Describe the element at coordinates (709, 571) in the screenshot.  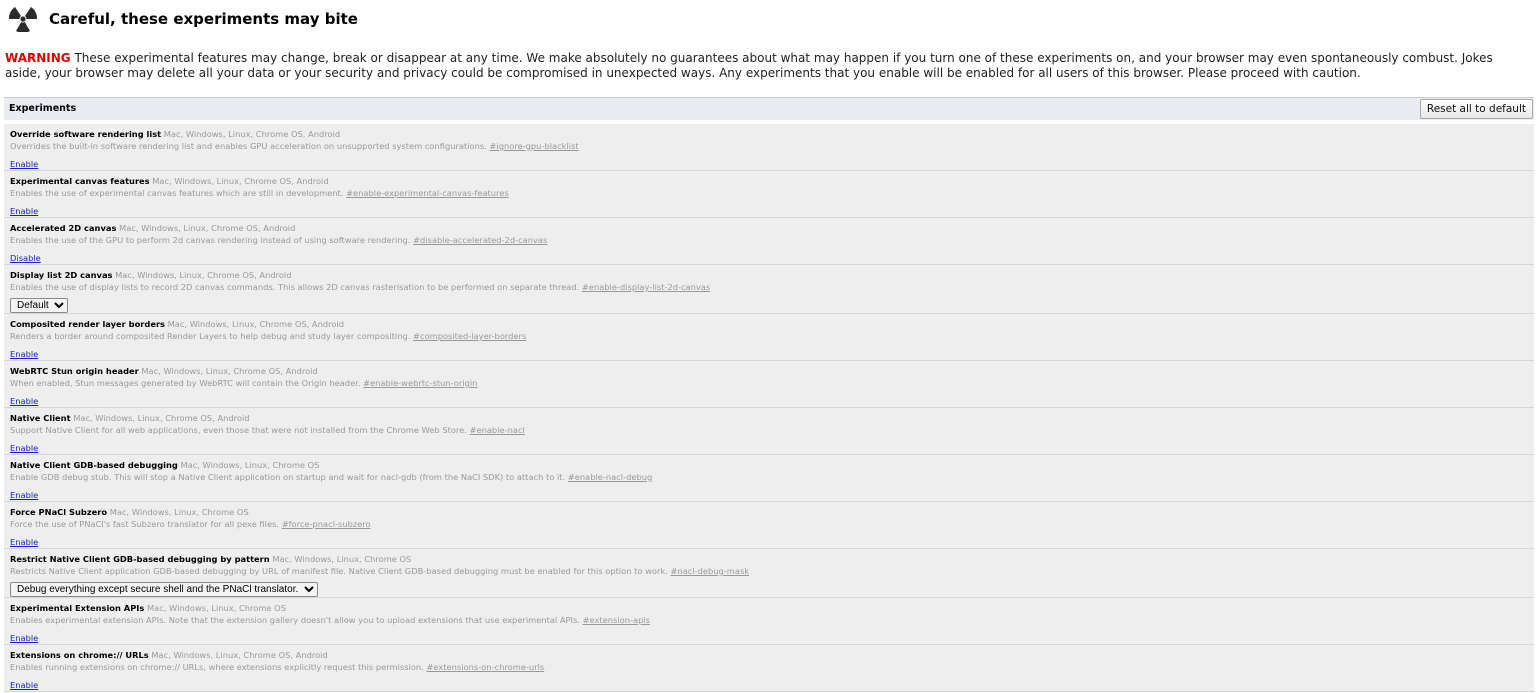
I see `experiment-anchor-link: #nacl-debug-mask` at that location.